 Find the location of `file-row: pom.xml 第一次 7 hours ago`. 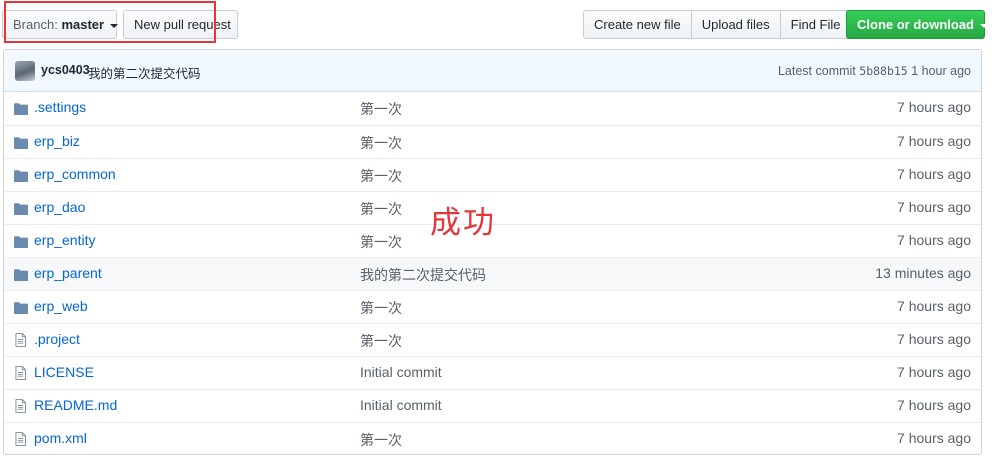

file-row: pom.xml 第一次 7 hours ago is located at coordinates (492, 438).